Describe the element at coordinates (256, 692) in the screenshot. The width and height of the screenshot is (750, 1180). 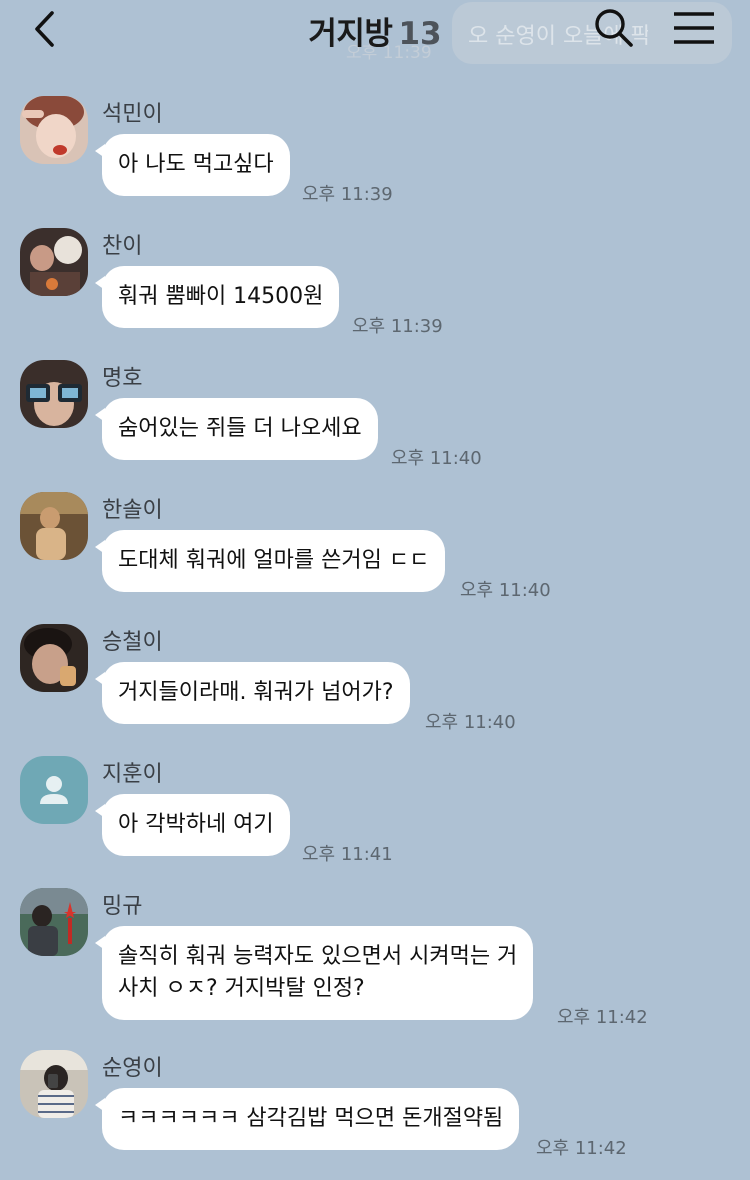
I see `message-text: 거지들이라매. 훠궈가 넘어가?` at that location.